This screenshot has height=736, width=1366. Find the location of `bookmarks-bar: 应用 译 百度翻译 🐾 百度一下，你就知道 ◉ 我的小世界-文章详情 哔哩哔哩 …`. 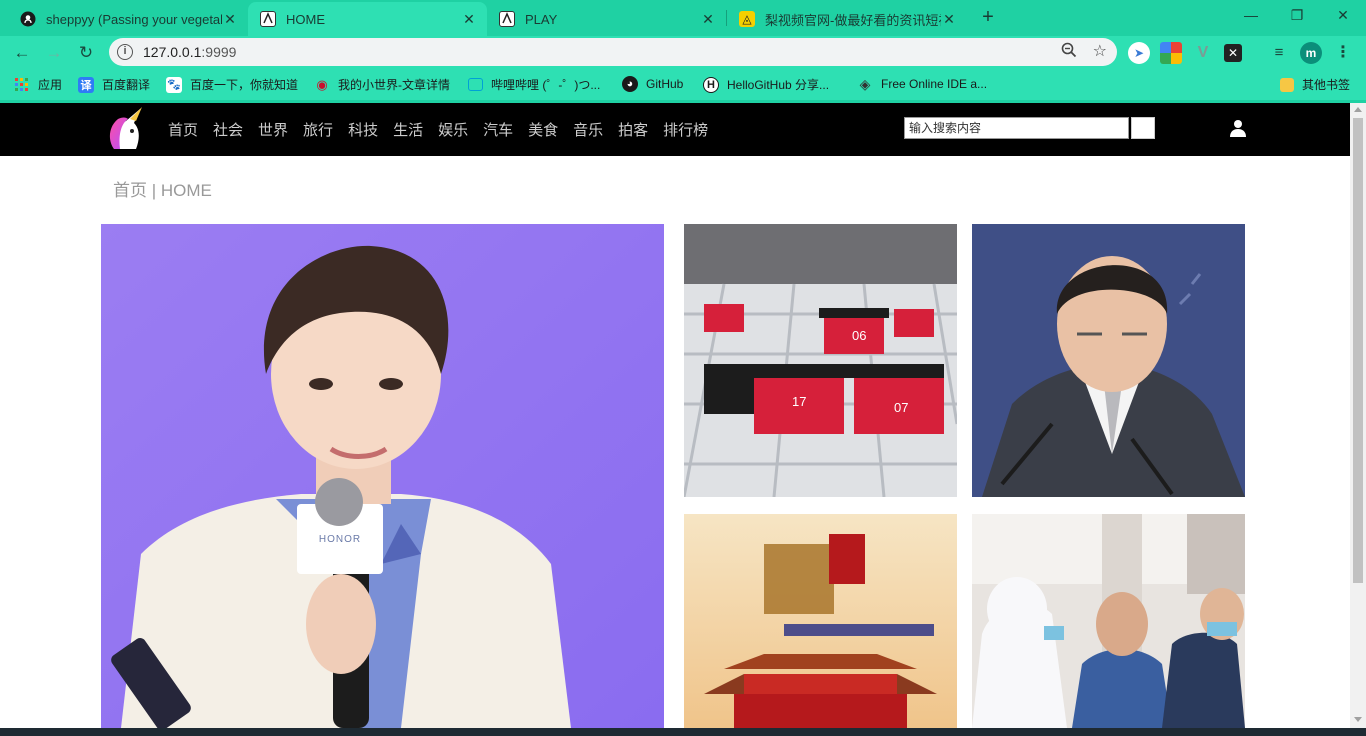

bookmarks-bar: 应用 译 百度翻译 🐾 百度一下，你就知道 ◉ 我的小世界-文章详情 哔哩哔哩 … is located at coordinates (683, 85).